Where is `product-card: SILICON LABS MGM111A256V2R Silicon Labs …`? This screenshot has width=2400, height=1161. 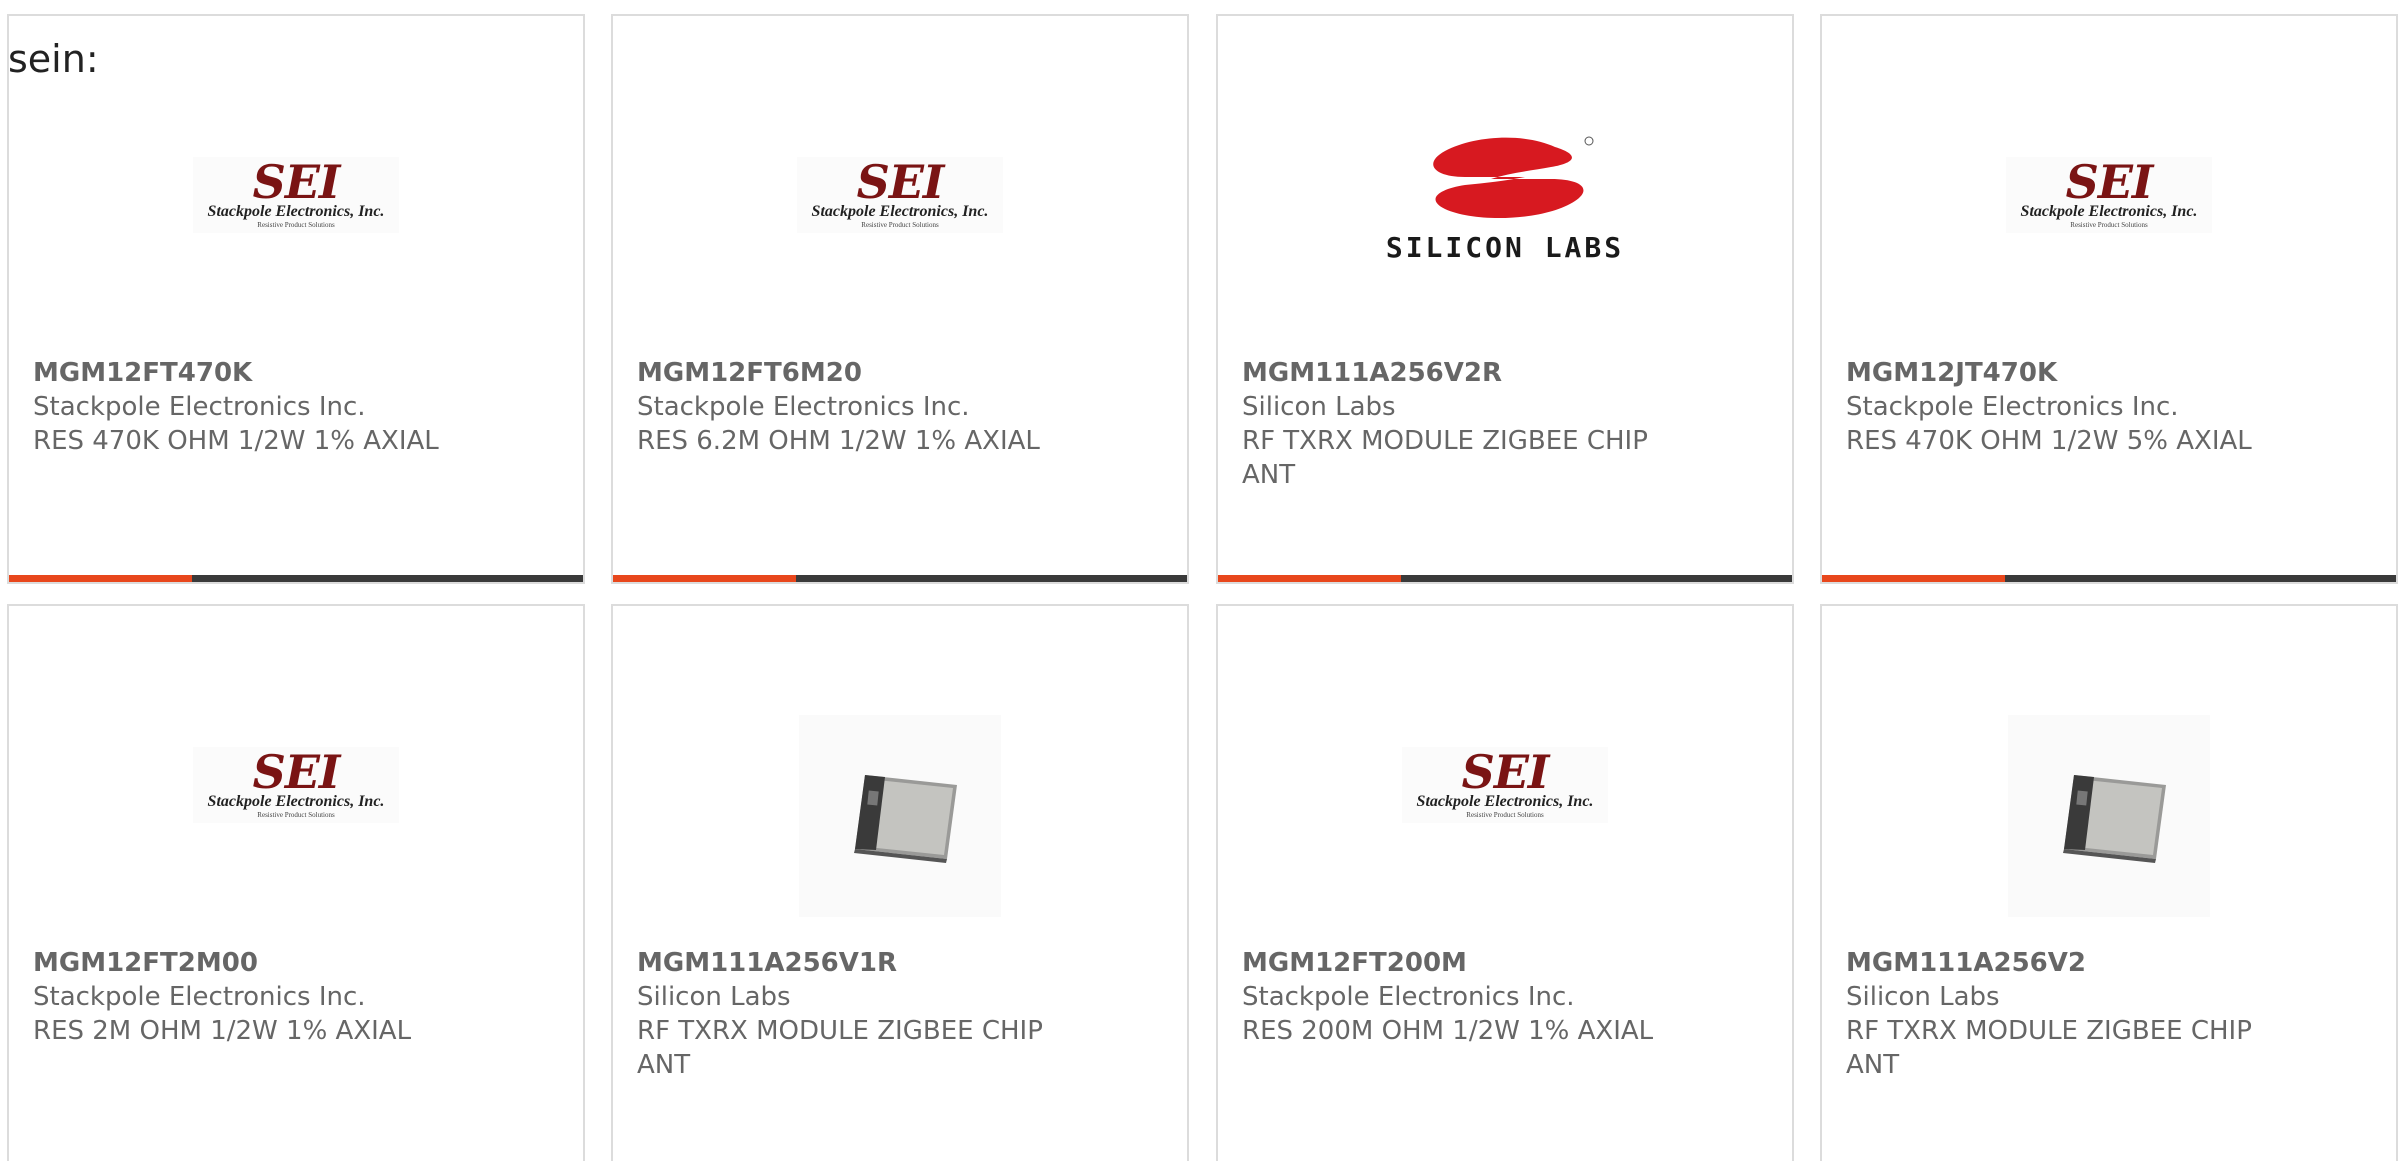
product-card: SILICON LABS MGM111A256V2R Silicon Labs … is located at coordinates (1505, 299).